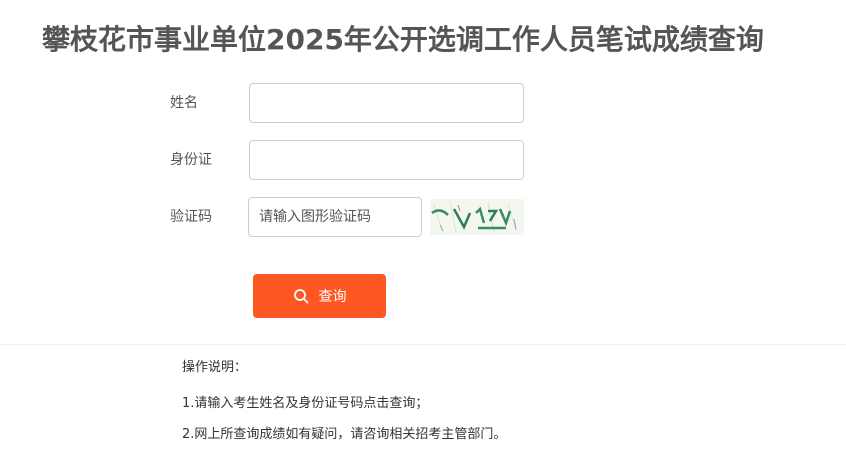  Describe the element at coordinates (332, 297) in the screenshot. I see `search-button-label: 查询` at that location.